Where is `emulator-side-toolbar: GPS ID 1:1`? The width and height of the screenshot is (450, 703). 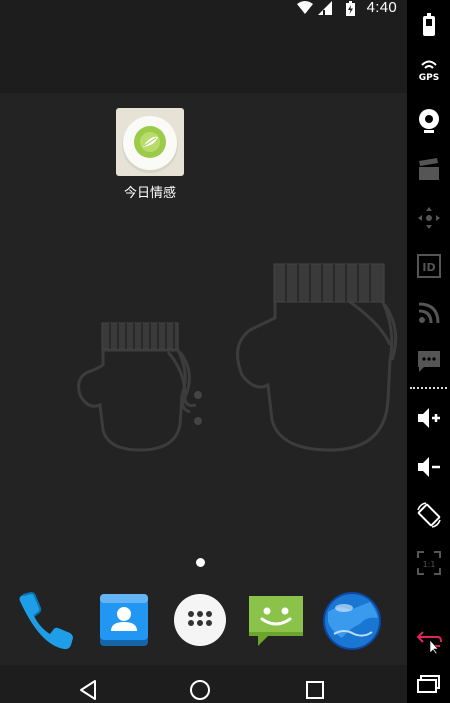
emulator-side-toolbar: GPS ID 1:1 is located at coordinates (428, 351).